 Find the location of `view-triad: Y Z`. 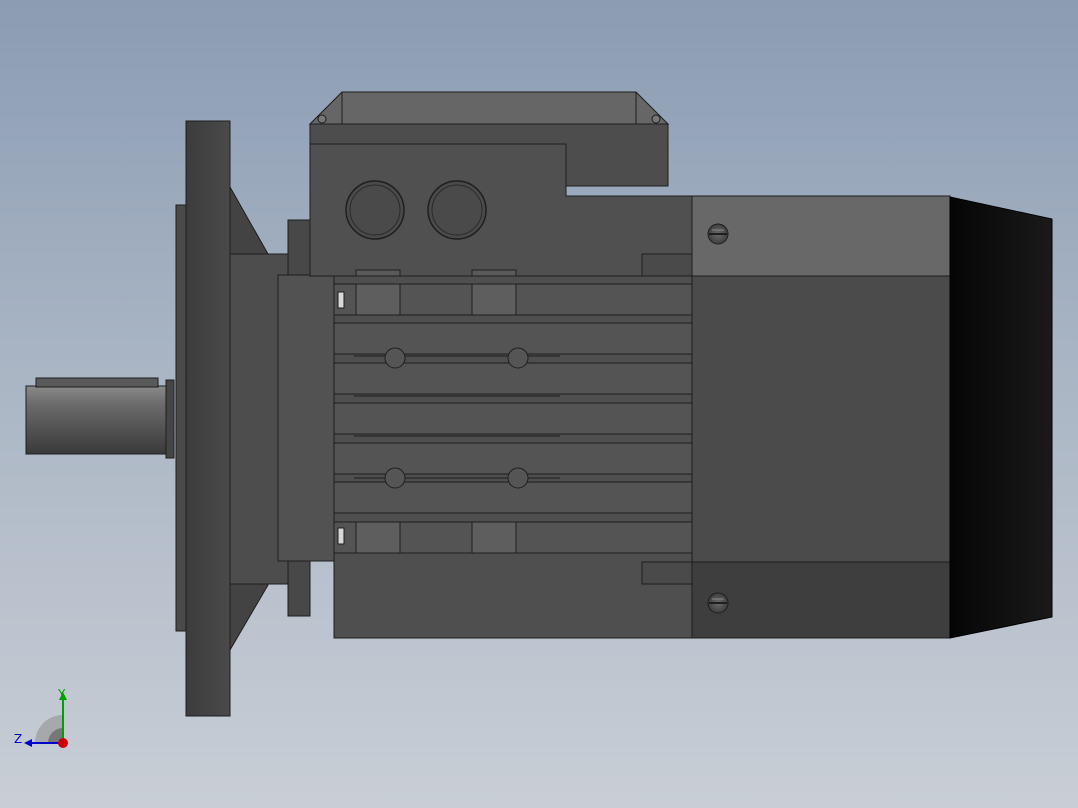

view-triad: Y Z is located at coordinates (45, 719).